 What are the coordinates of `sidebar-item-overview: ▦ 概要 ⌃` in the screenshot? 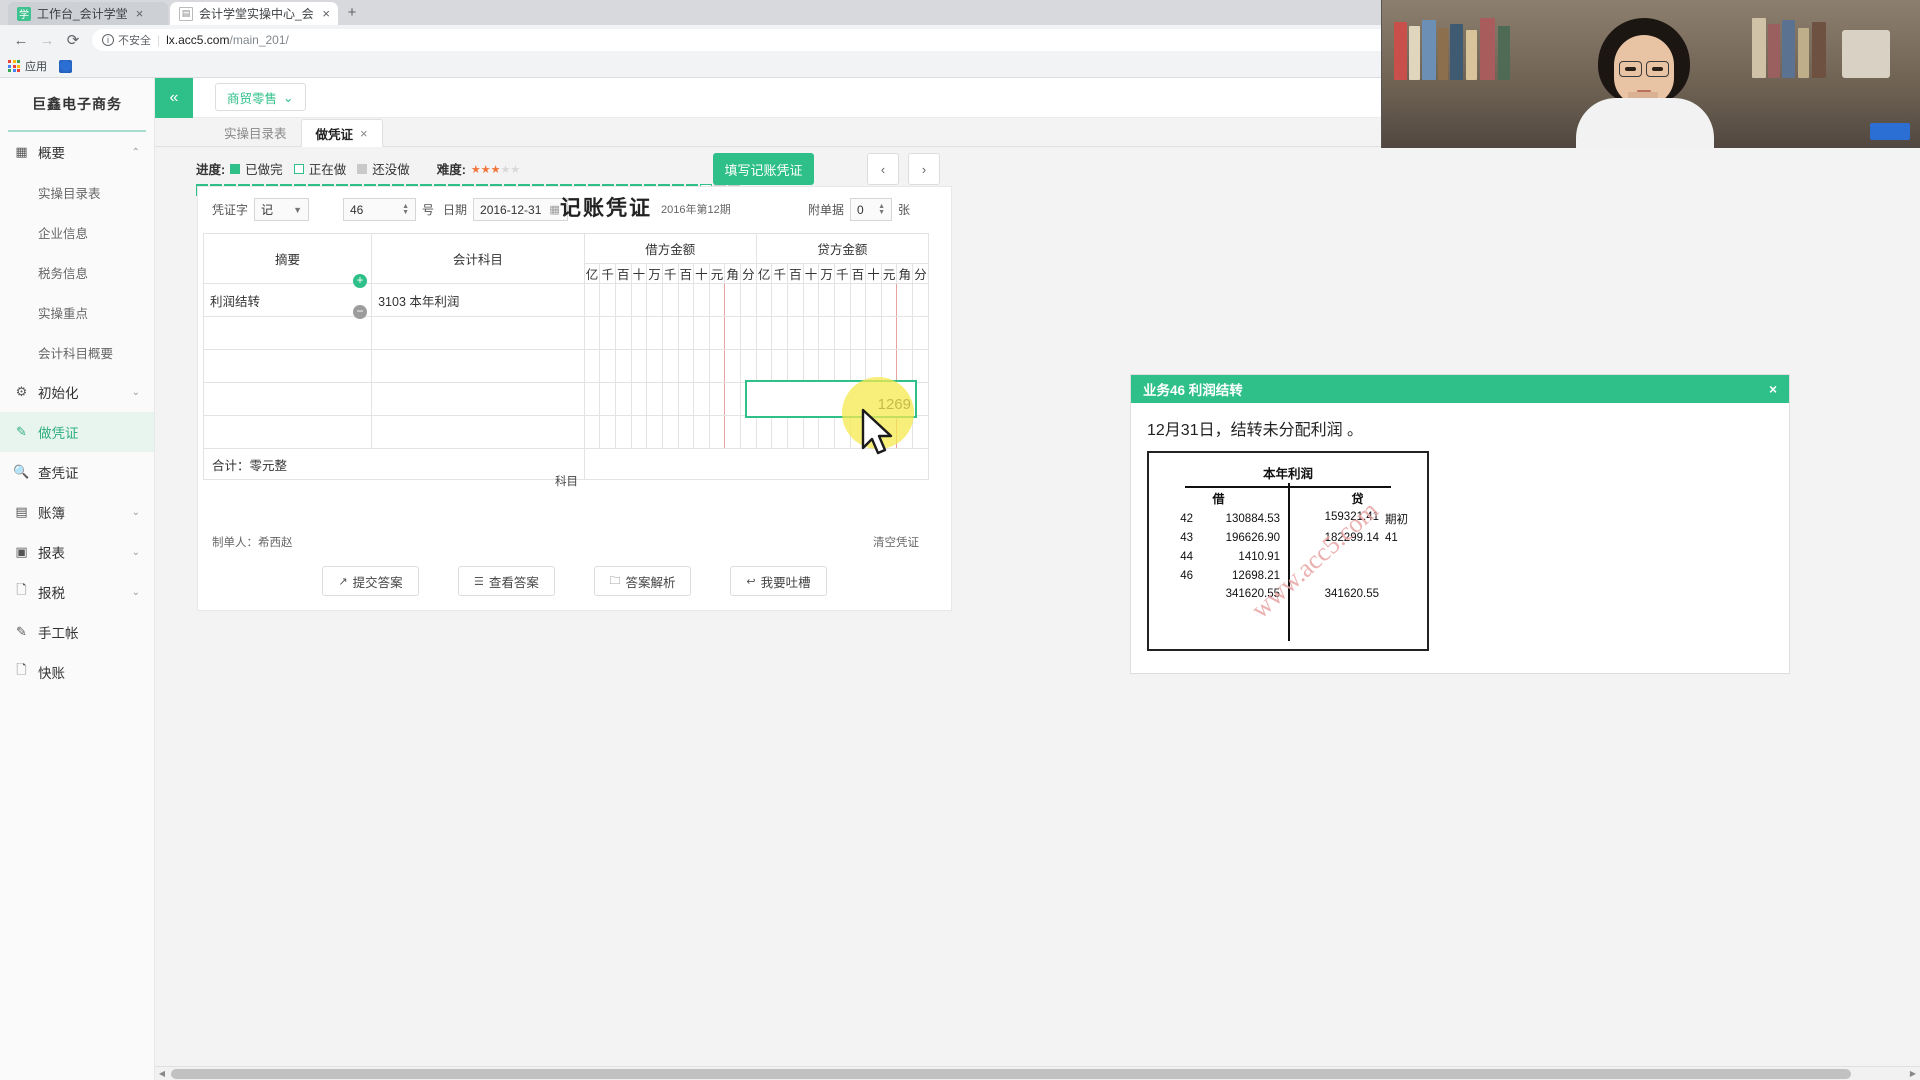 It's located at (77, 152).